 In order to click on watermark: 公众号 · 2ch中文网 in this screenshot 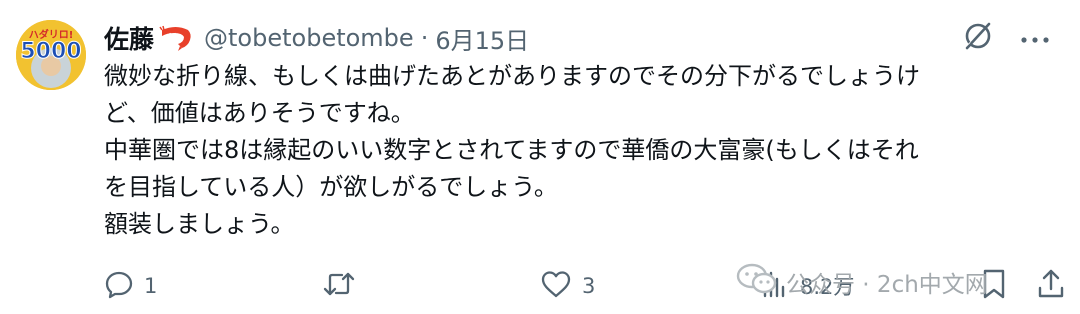, I will do `click(862, 282)`.